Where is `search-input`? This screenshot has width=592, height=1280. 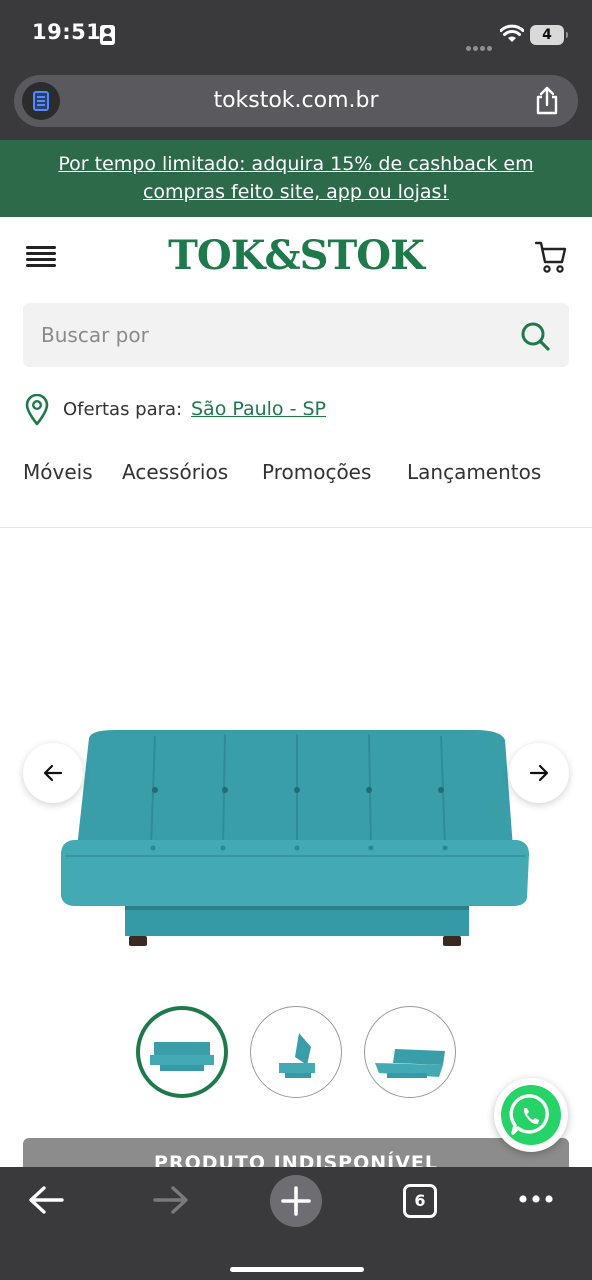
search-input is located at coordinates (271, 335).